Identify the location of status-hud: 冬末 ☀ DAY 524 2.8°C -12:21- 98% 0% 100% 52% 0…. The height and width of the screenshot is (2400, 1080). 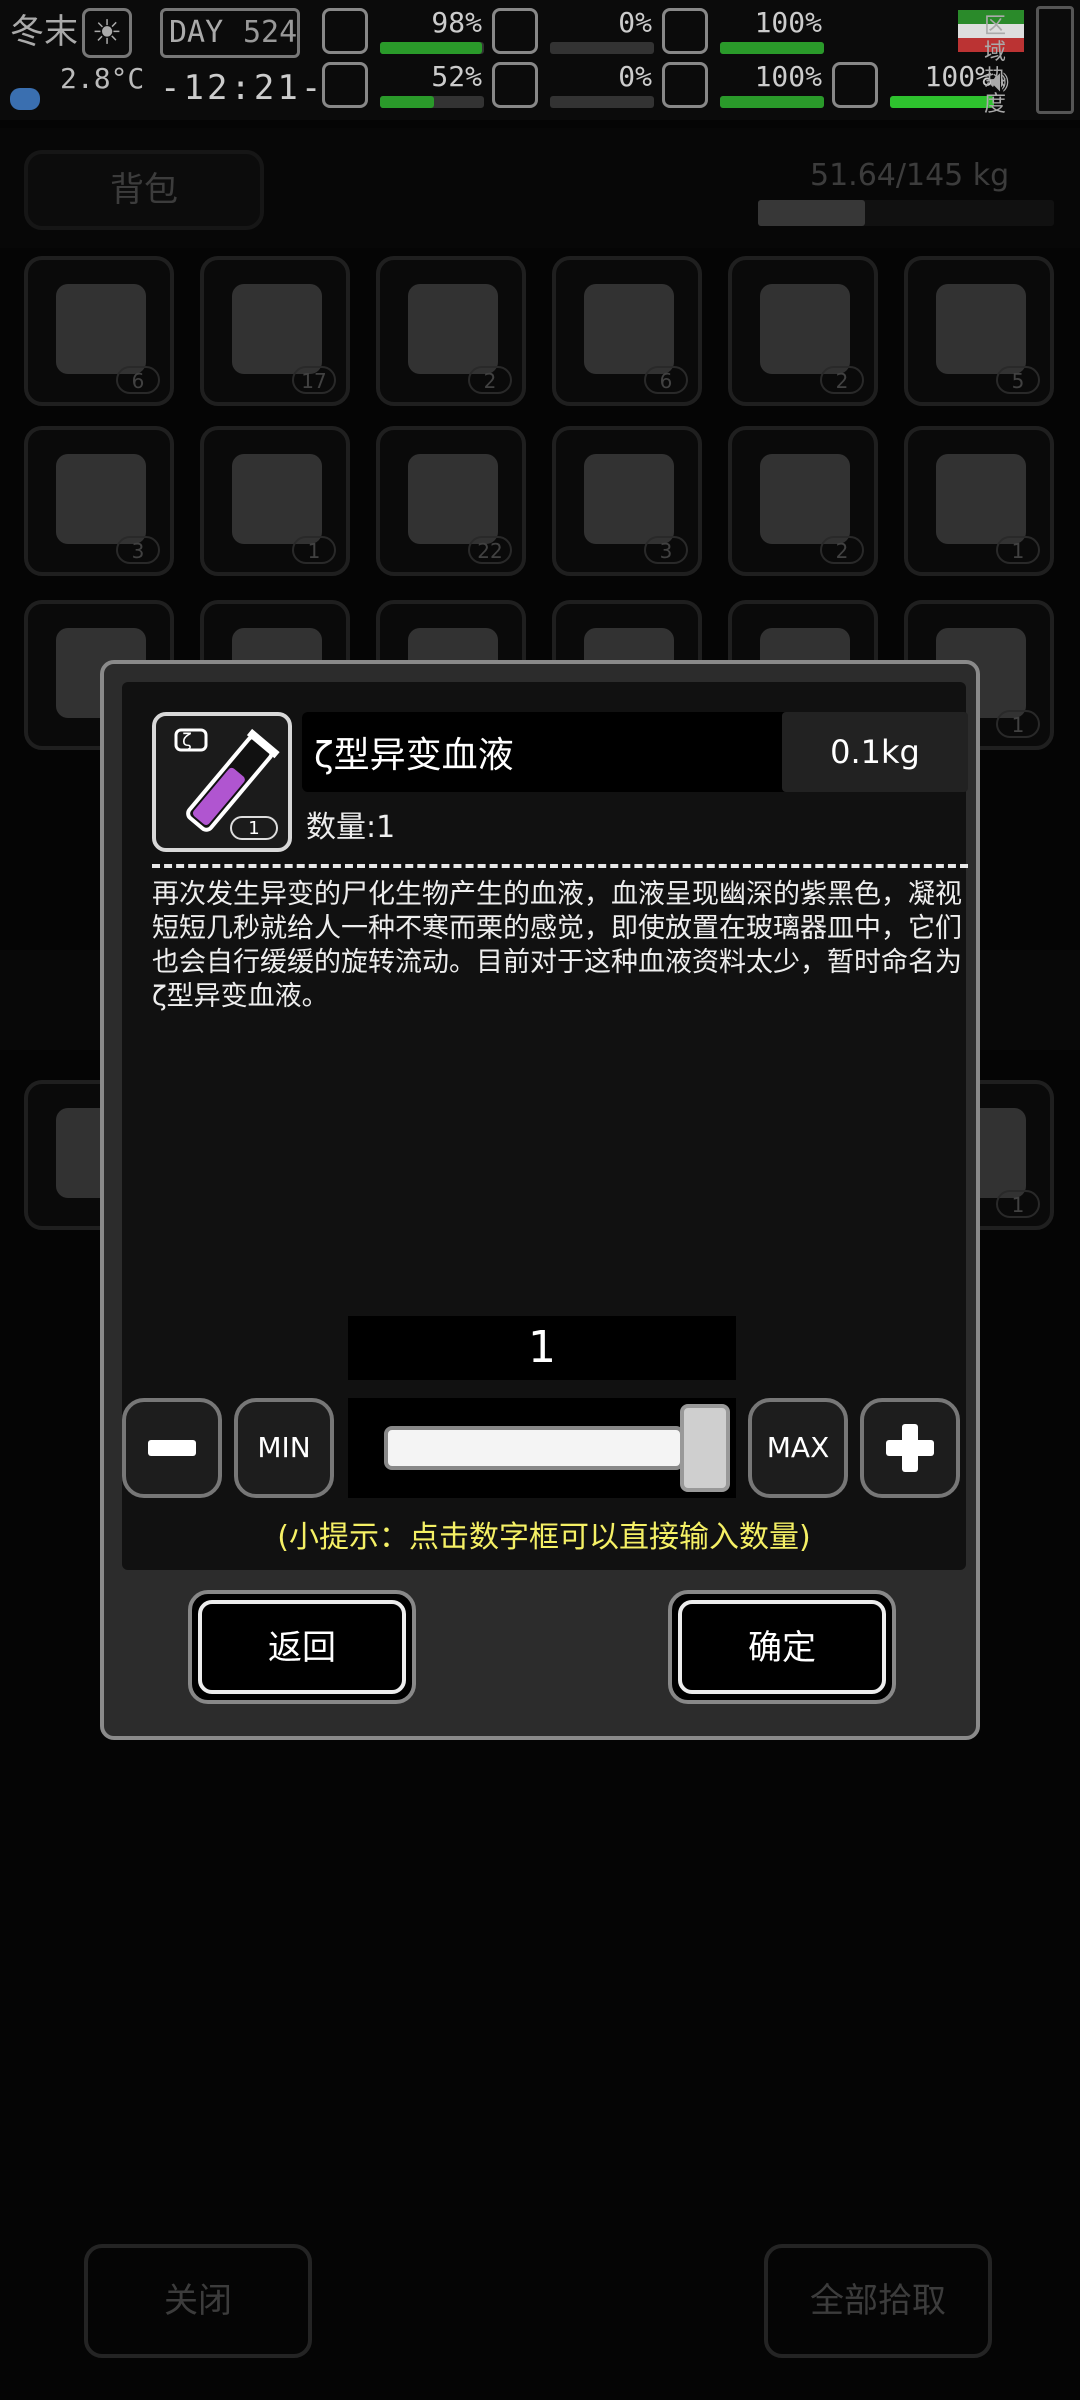
(540, 60).